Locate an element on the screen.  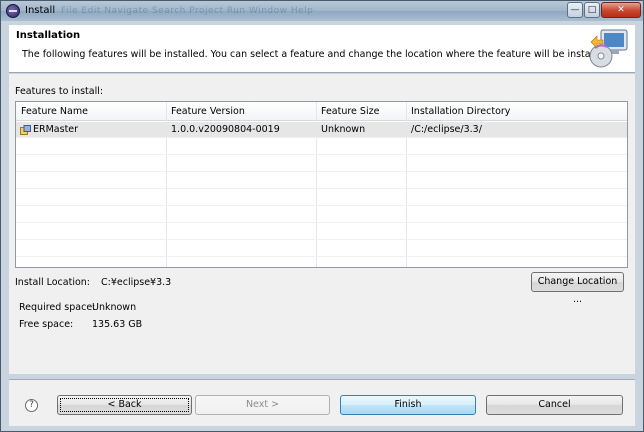
finish-button: Finish is located at coordinates (408, 405).